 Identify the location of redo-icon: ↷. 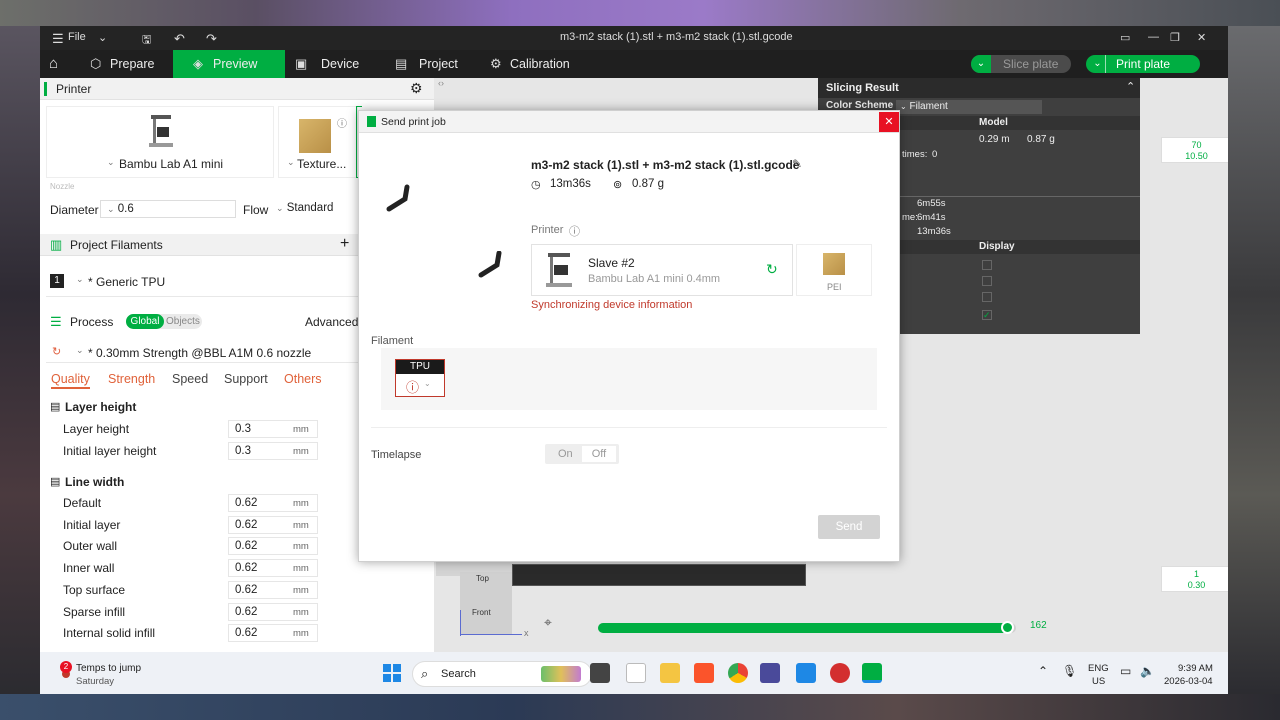
(211, 39).